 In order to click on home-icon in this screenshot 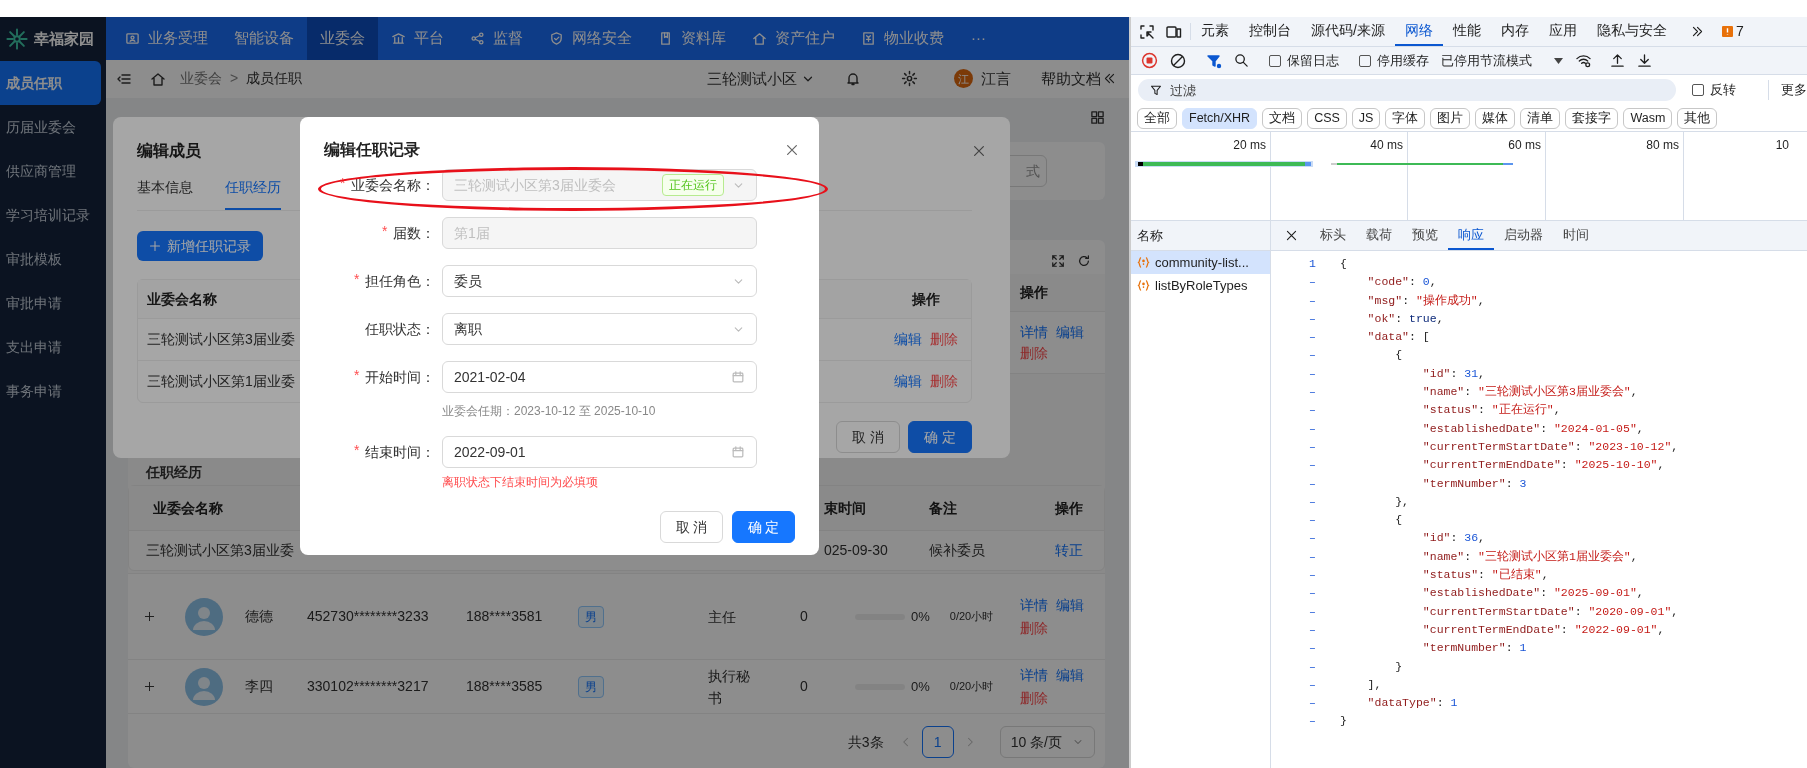, I will do `click(158, 78)`.